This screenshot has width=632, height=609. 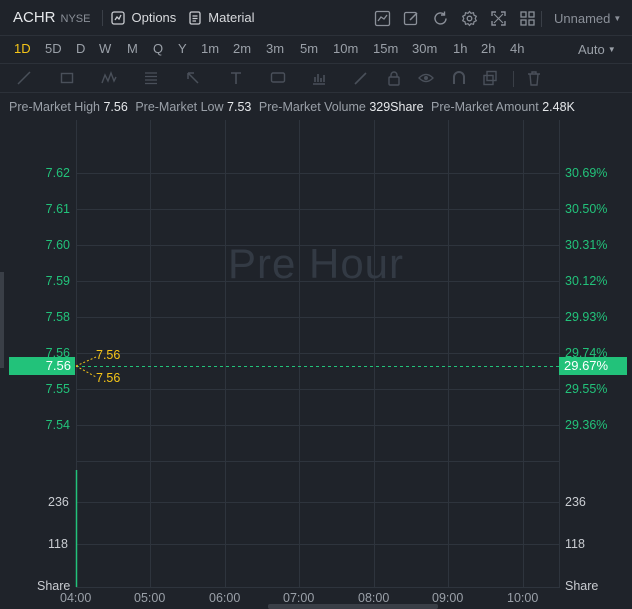 I want to click on high-marker-label: 7.56, so click(x=108, y=355).